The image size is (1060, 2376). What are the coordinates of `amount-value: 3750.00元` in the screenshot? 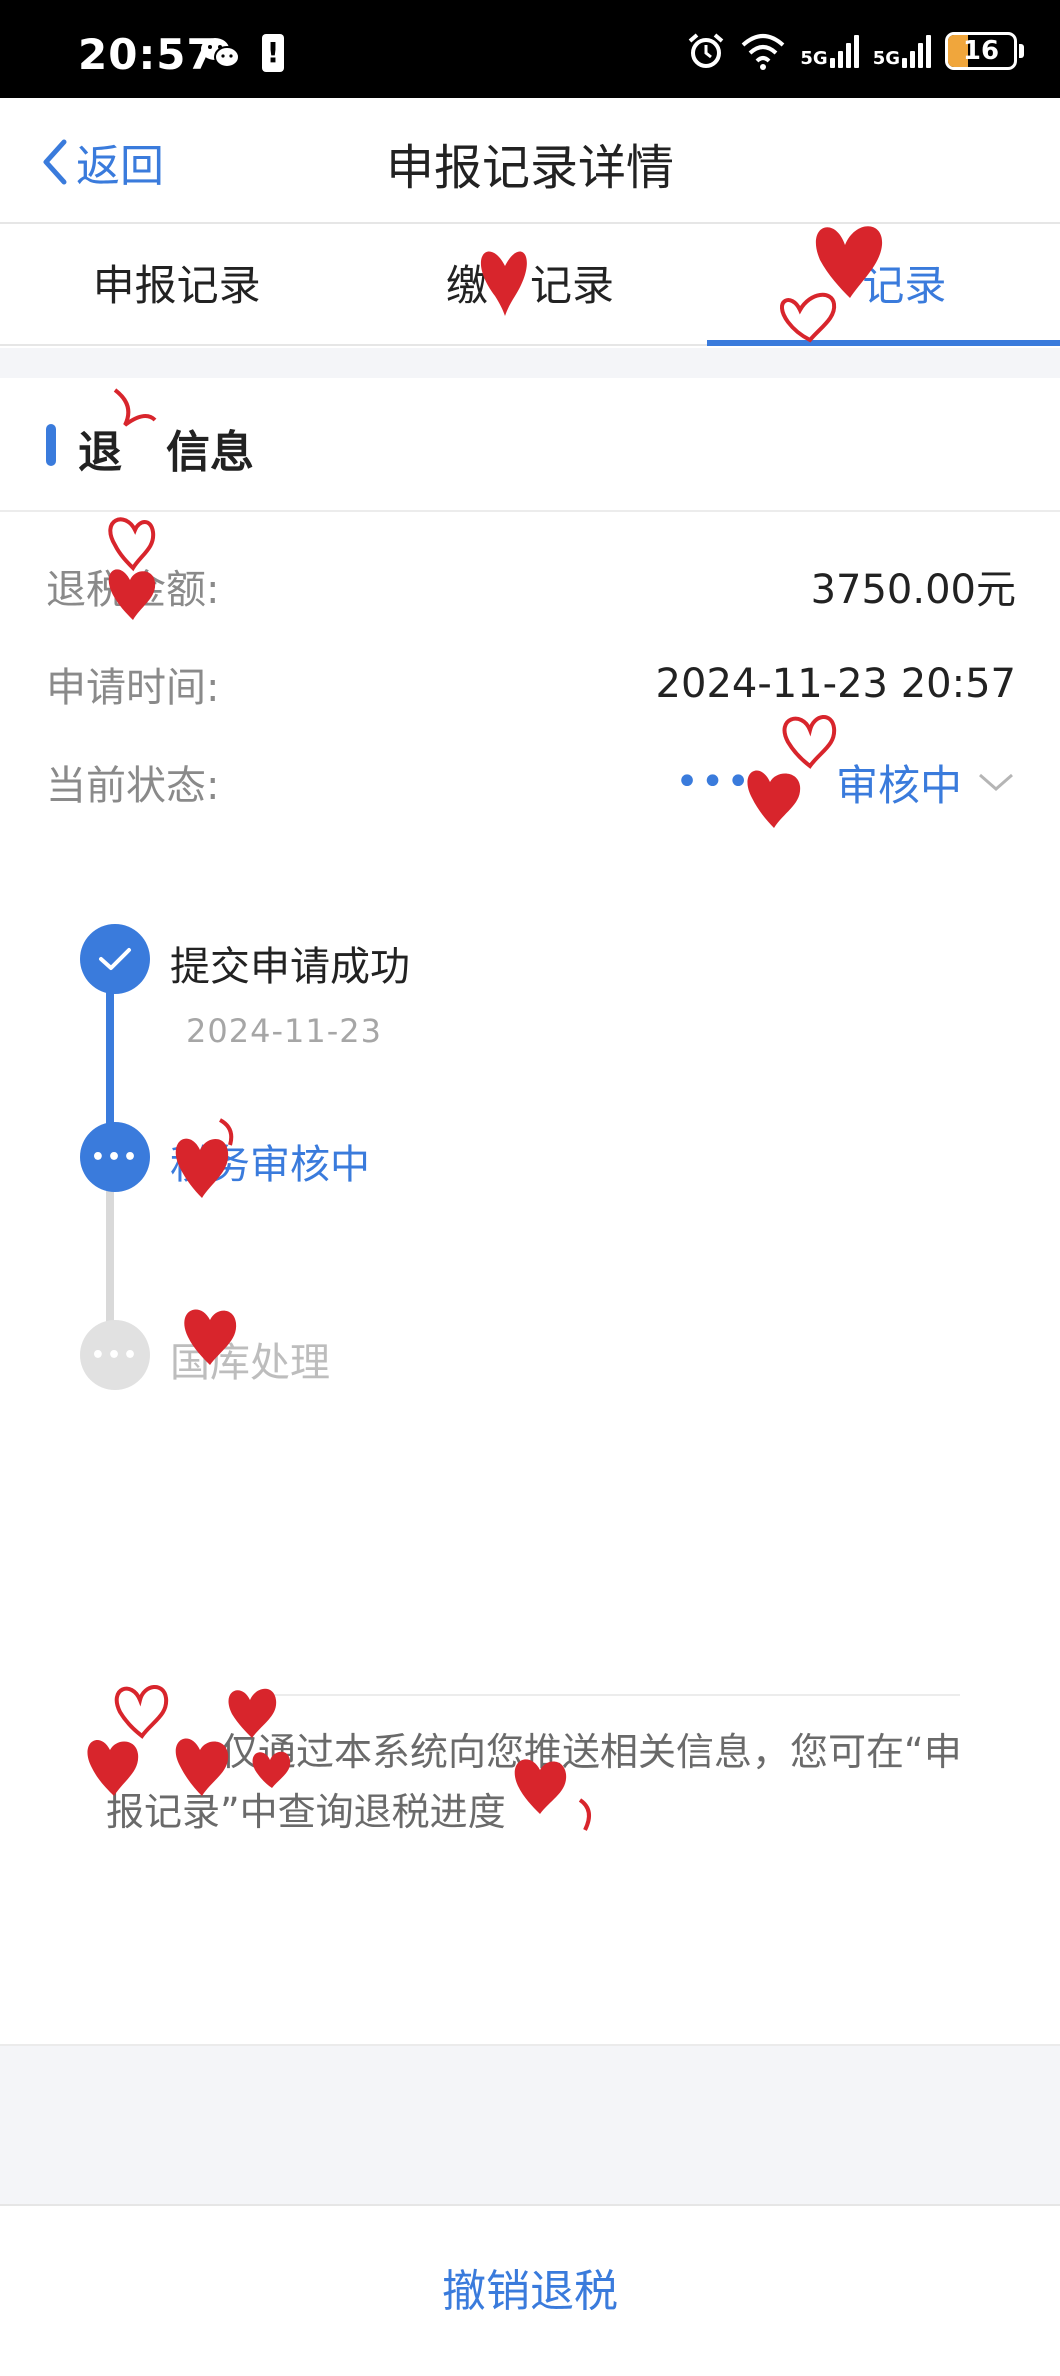 It's located at (913, 590).